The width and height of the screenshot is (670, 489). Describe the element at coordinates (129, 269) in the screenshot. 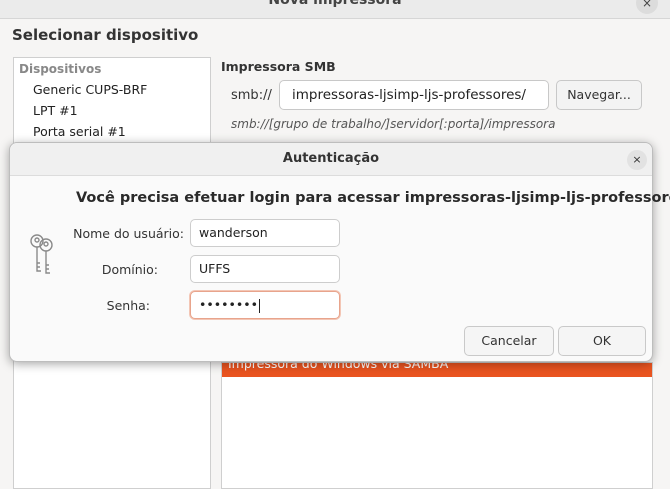

I see `domain-label: Domínio:` at that location.